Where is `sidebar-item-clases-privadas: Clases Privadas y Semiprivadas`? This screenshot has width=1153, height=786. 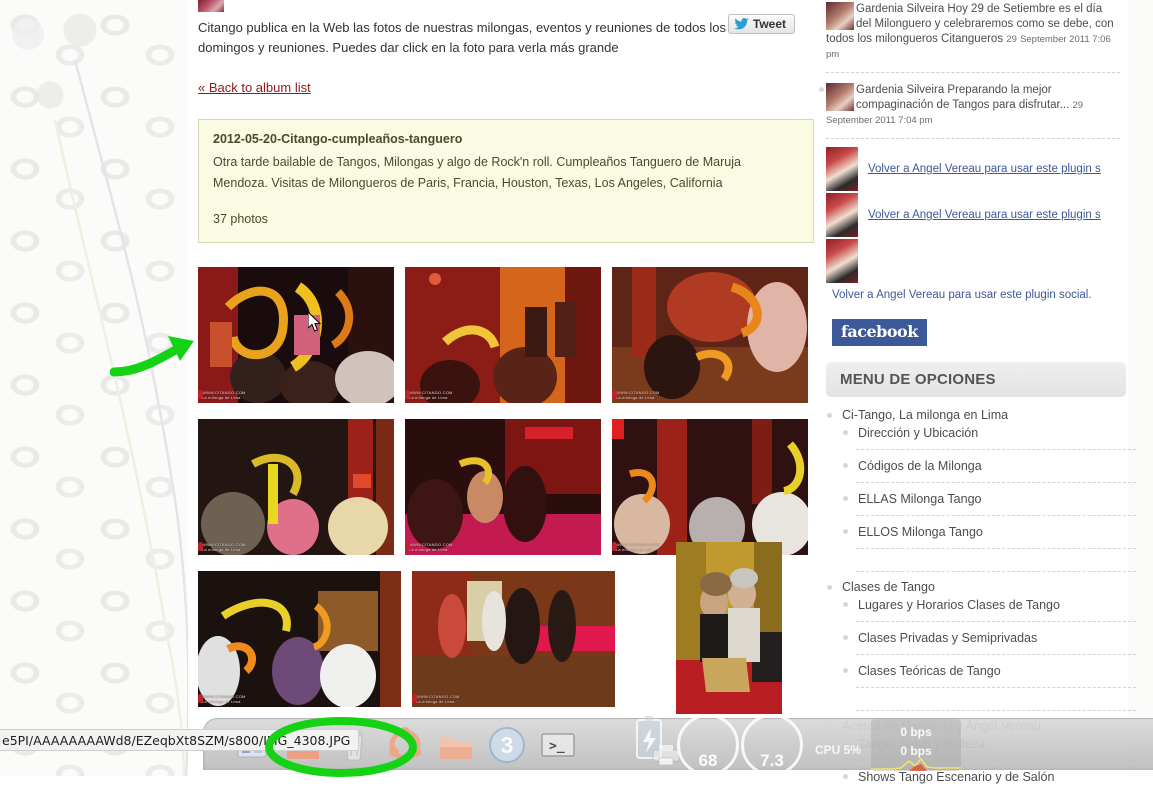
sidebar-item-clases-privadas: Clases Privadas y Semiprivadas is located at coordinates (981, 638).